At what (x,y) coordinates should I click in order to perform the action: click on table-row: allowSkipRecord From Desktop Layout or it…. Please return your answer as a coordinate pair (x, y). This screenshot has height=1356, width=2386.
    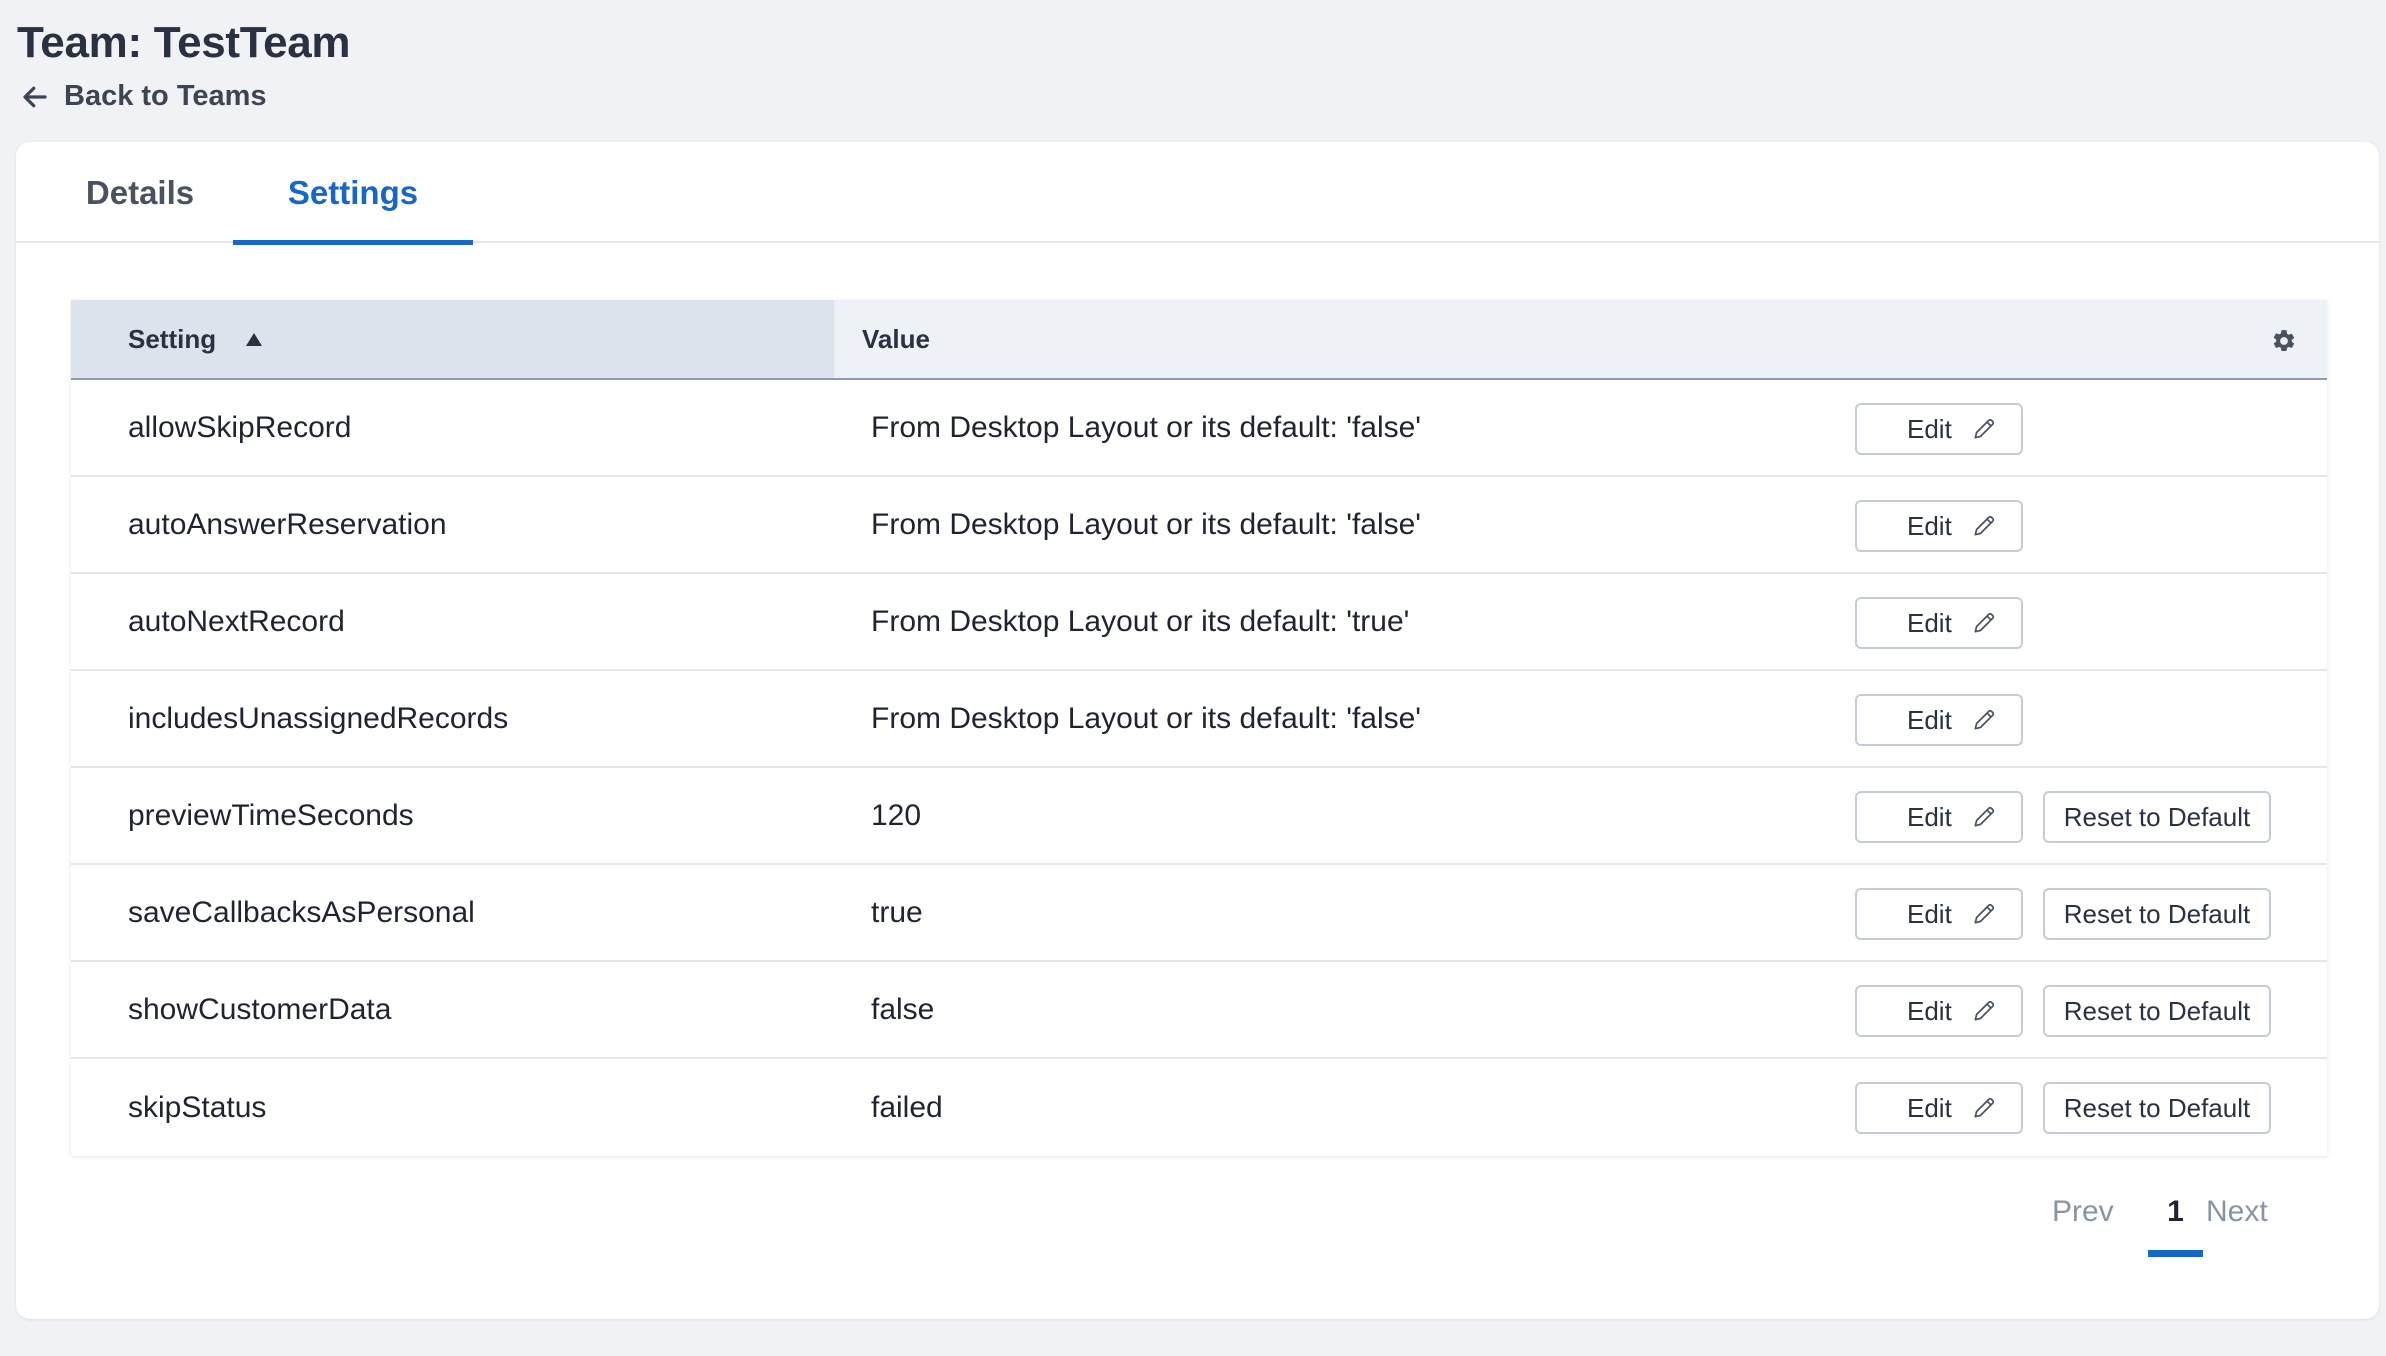
    Looking at the image, I should click on (1199, 428).